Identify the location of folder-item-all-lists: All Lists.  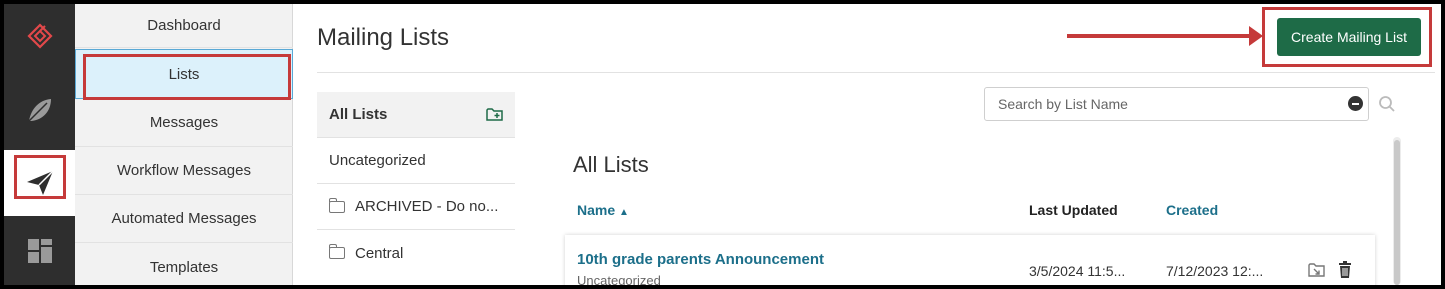
(416, 115).